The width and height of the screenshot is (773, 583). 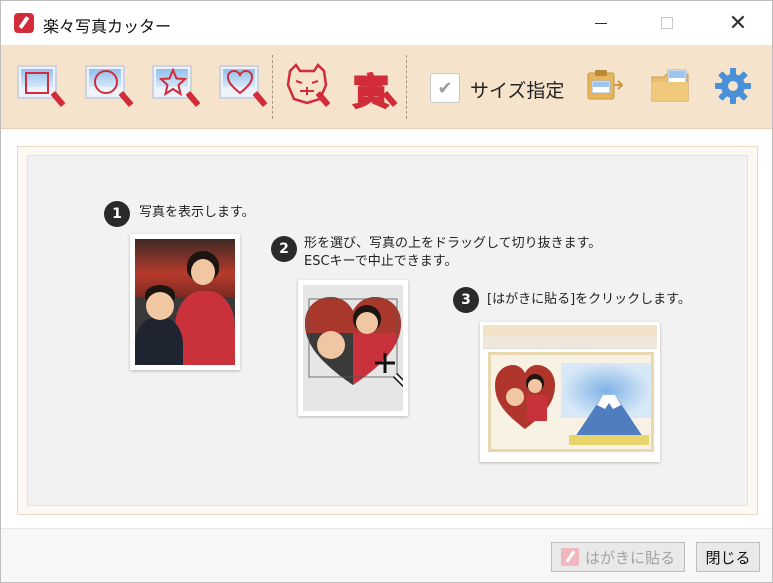 What do you see at coordinates (353, 348) in the screenshot?
I see `heart-cut-example-photo` at bounding box center [353, 348].